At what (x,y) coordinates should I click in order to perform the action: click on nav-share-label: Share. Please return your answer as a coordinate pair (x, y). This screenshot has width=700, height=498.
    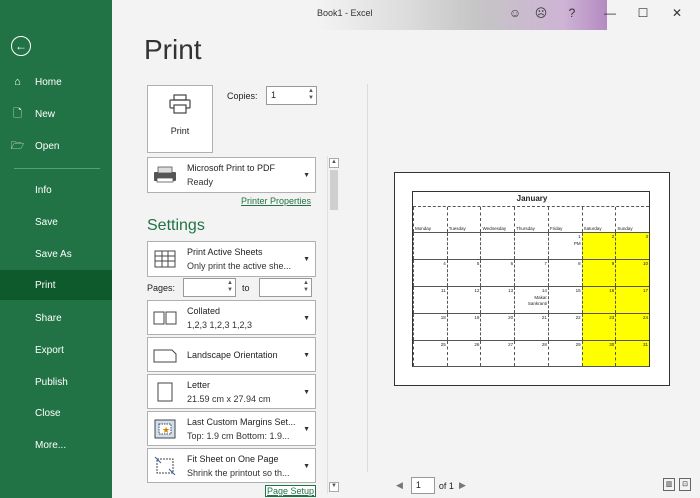
    Looking at the image, I should click on (48, 318).